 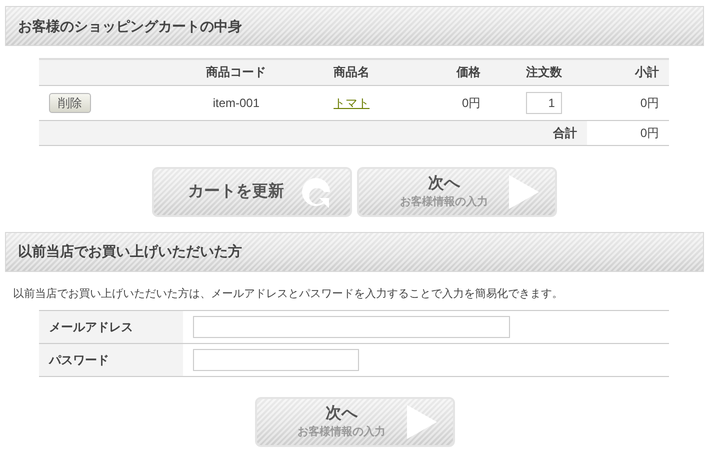 What do you see at coordinates (647, 72) in the screenshot?
I see `column-header: 小計` at bounding box center [647, 72].